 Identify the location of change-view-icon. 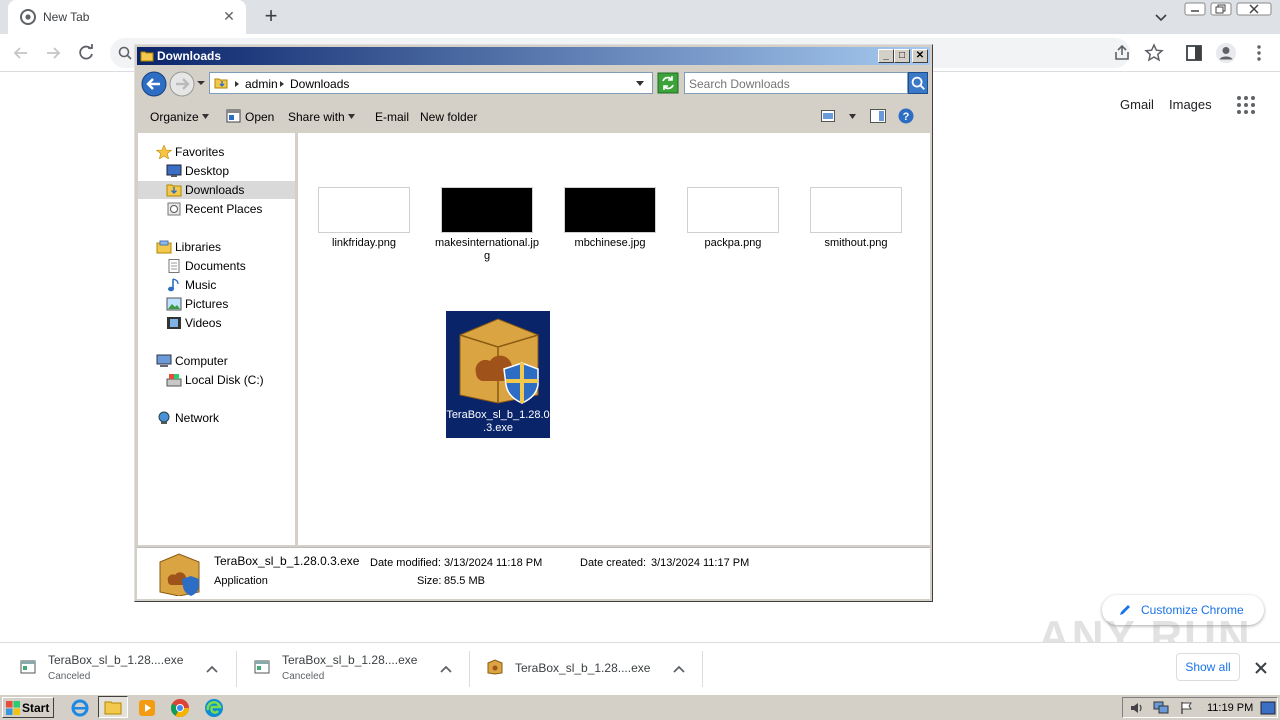
(828, 116).